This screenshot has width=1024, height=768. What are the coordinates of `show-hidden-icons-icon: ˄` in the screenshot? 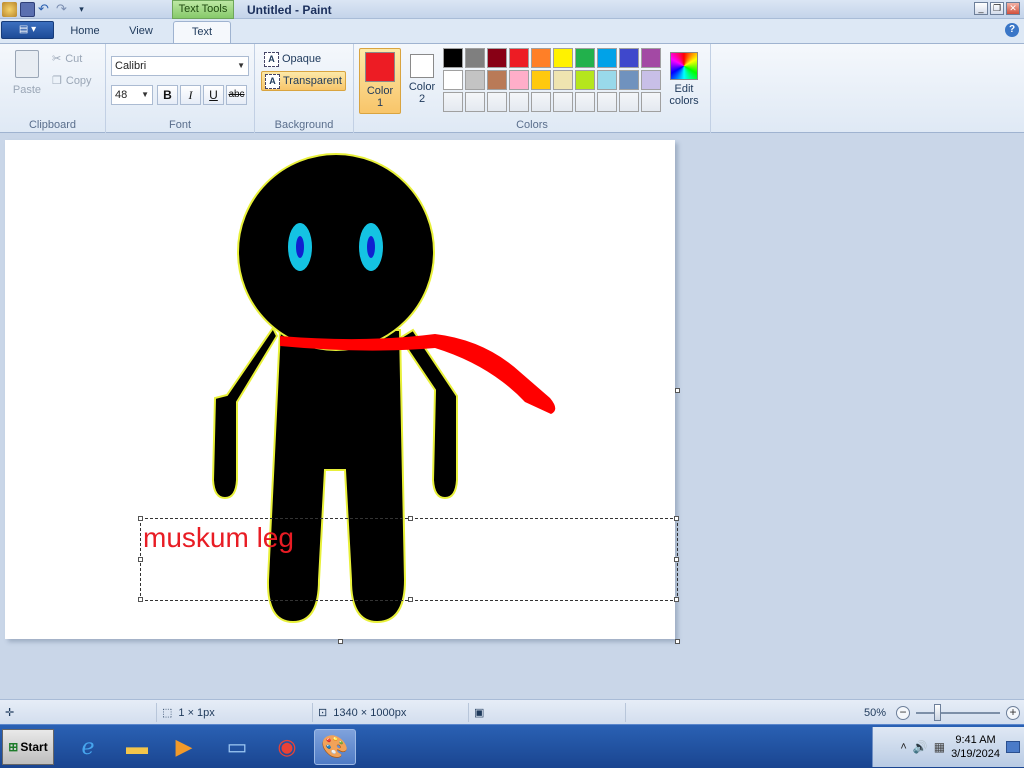 It's located at (903, 747).